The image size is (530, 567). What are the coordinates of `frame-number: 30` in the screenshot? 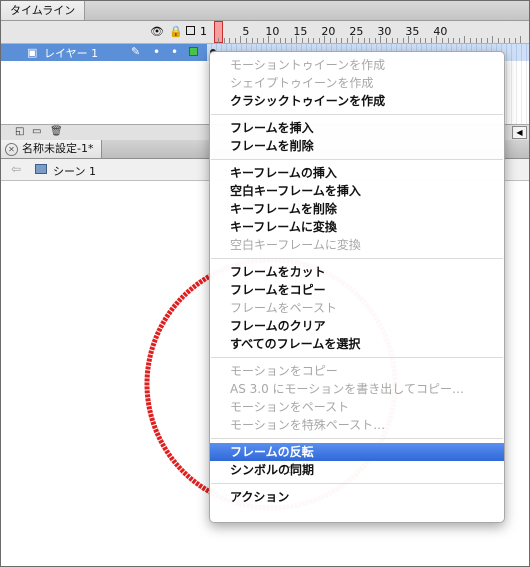 It's located at (384, 31).